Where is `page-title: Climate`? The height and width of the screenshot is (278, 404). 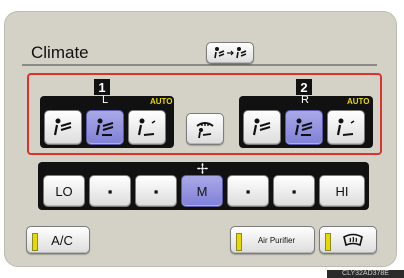 page-title: Climate is located at coordinates (60, 52).